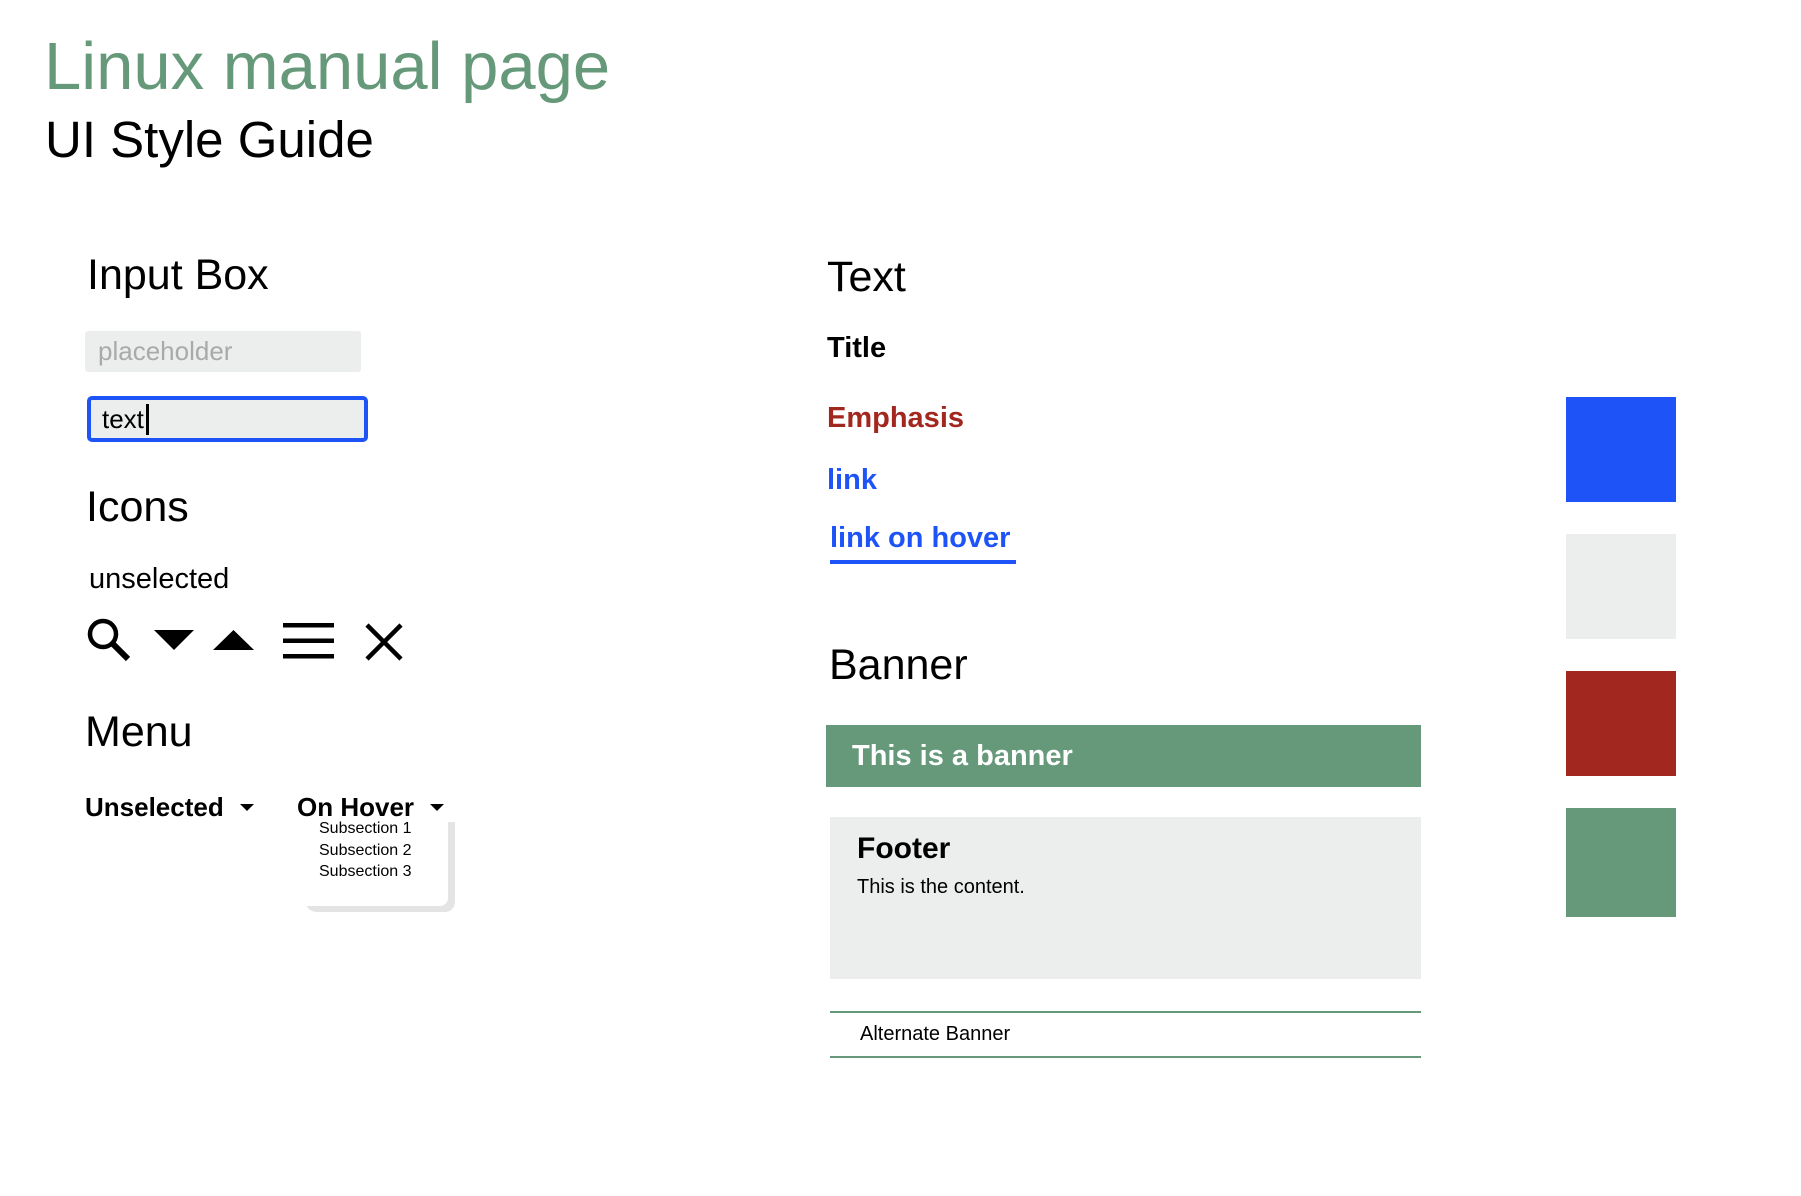 The height and width of the screenshot is (1196, 1801). Describe the element at coordinates (1621, 449) in the screenshot. I see `swatch-blue` at that location.